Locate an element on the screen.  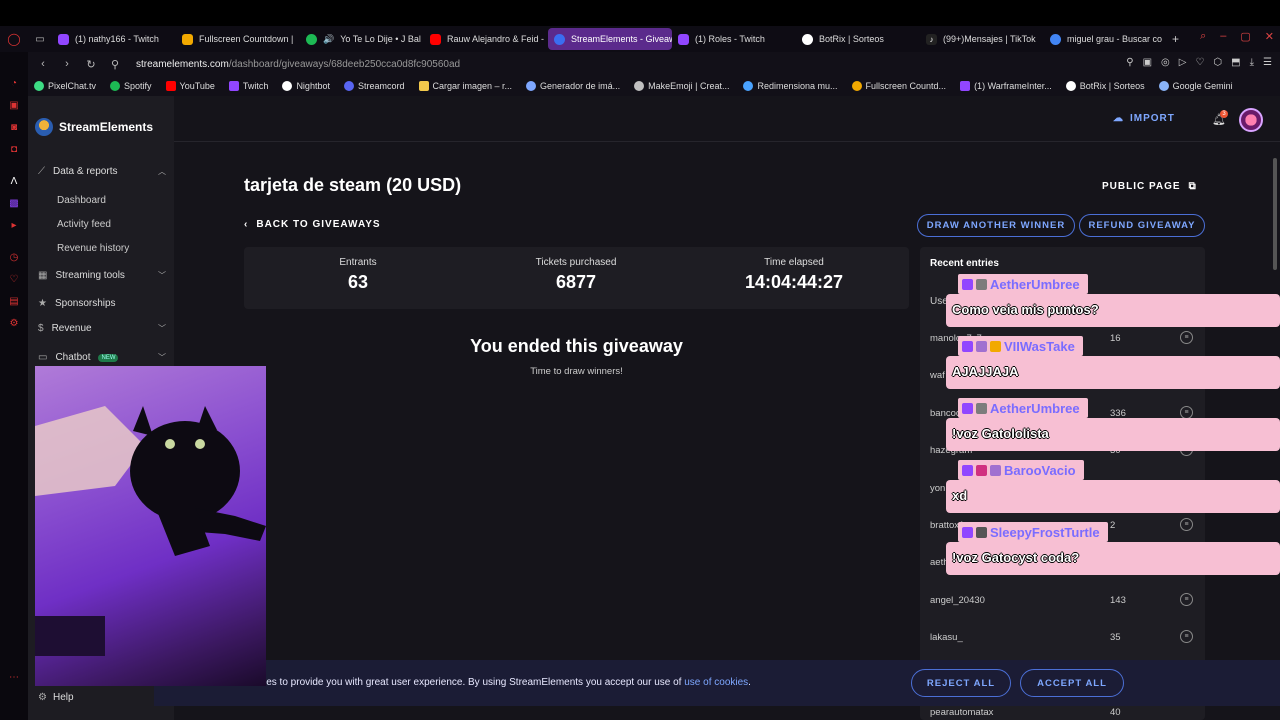
easy-setup-icon: ⬒ is located at coordinates (1235, 62).